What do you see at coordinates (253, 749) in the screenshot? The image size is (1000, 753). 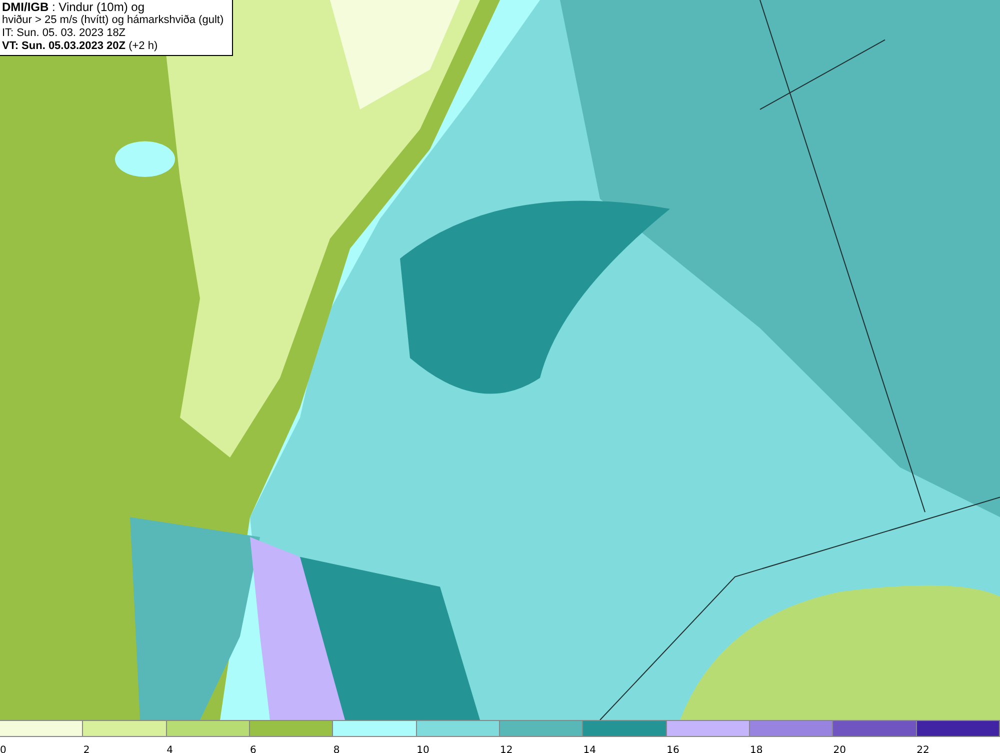 I see `legend-label: 6` at bounding box center [253, 749].